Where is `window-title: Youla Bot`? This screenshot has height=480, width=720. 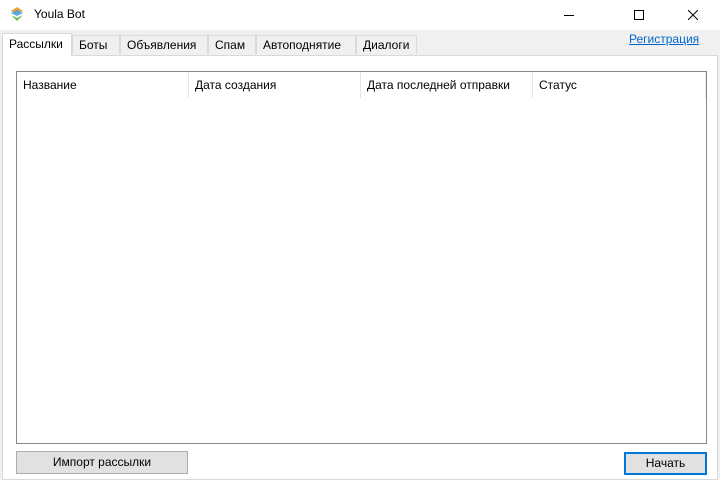
window-title: Youla Bot is located at coordinates (59, 14).